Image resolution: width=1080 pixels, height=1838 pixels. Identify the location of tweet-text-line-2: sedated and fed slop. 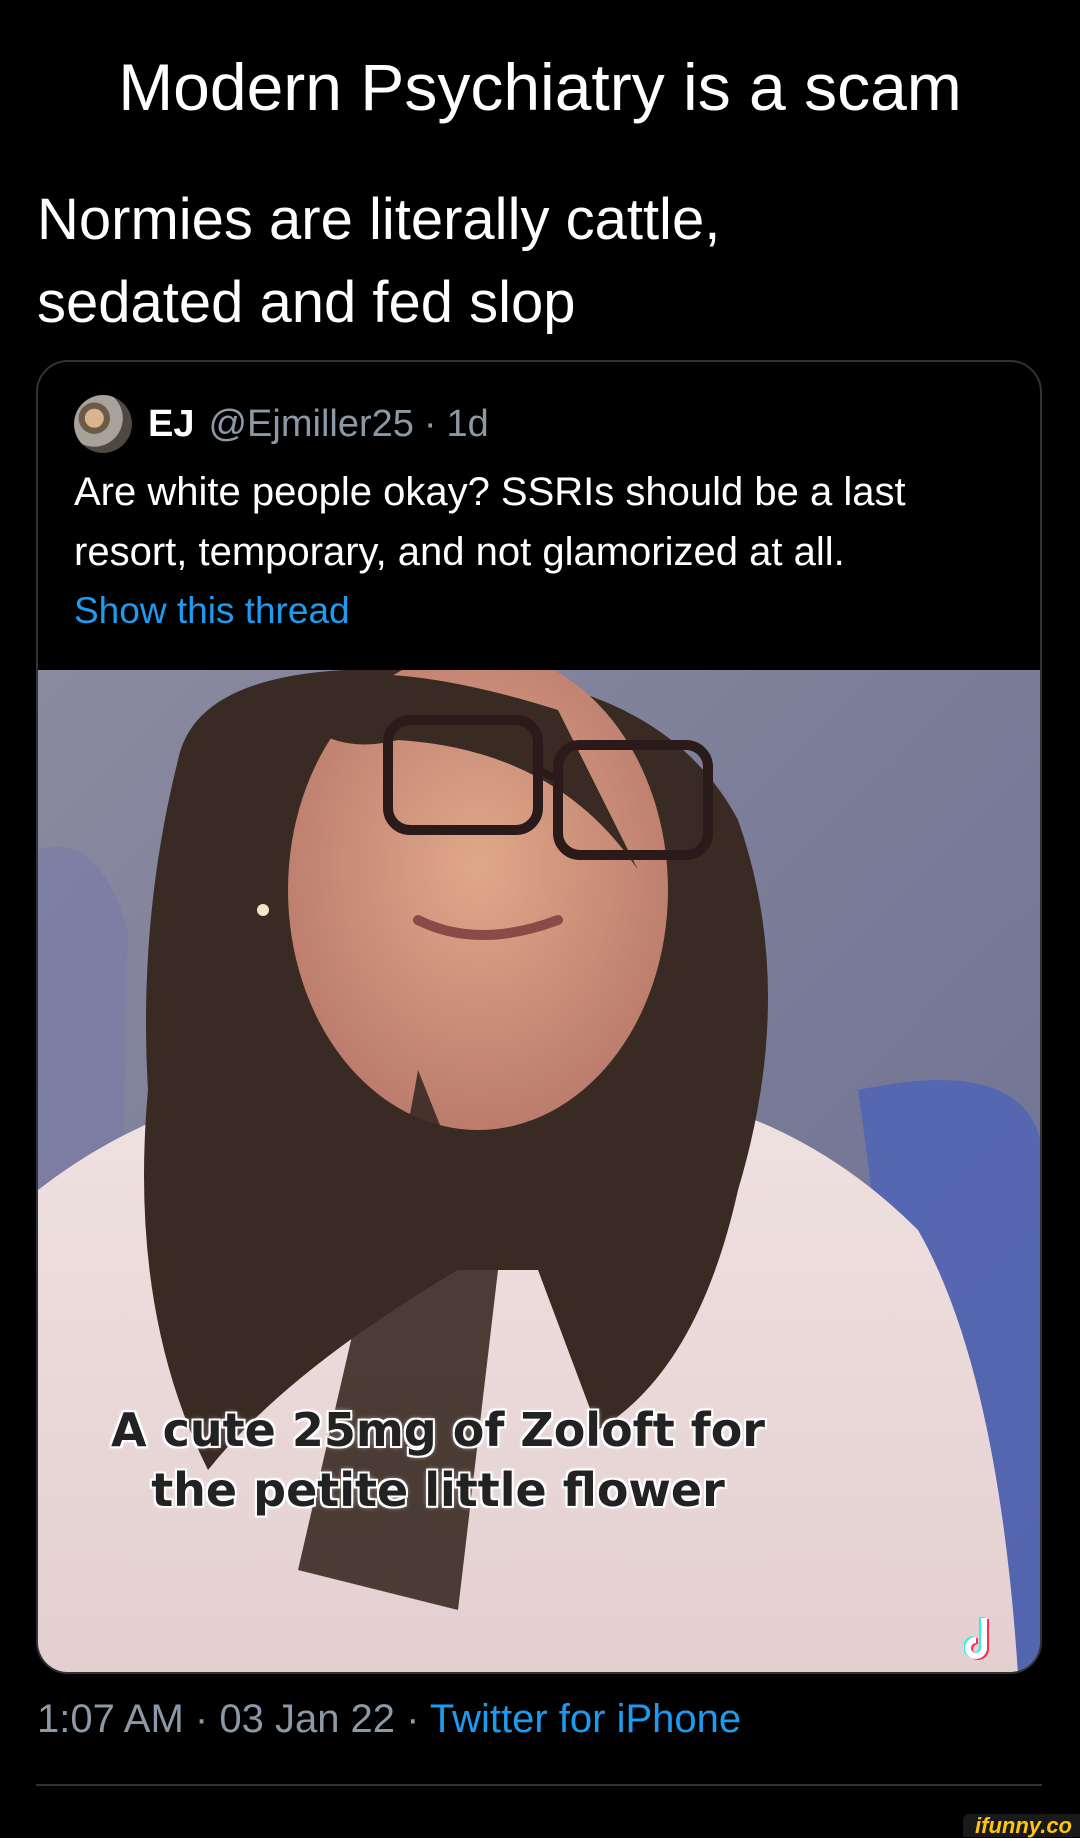
(306, 302).